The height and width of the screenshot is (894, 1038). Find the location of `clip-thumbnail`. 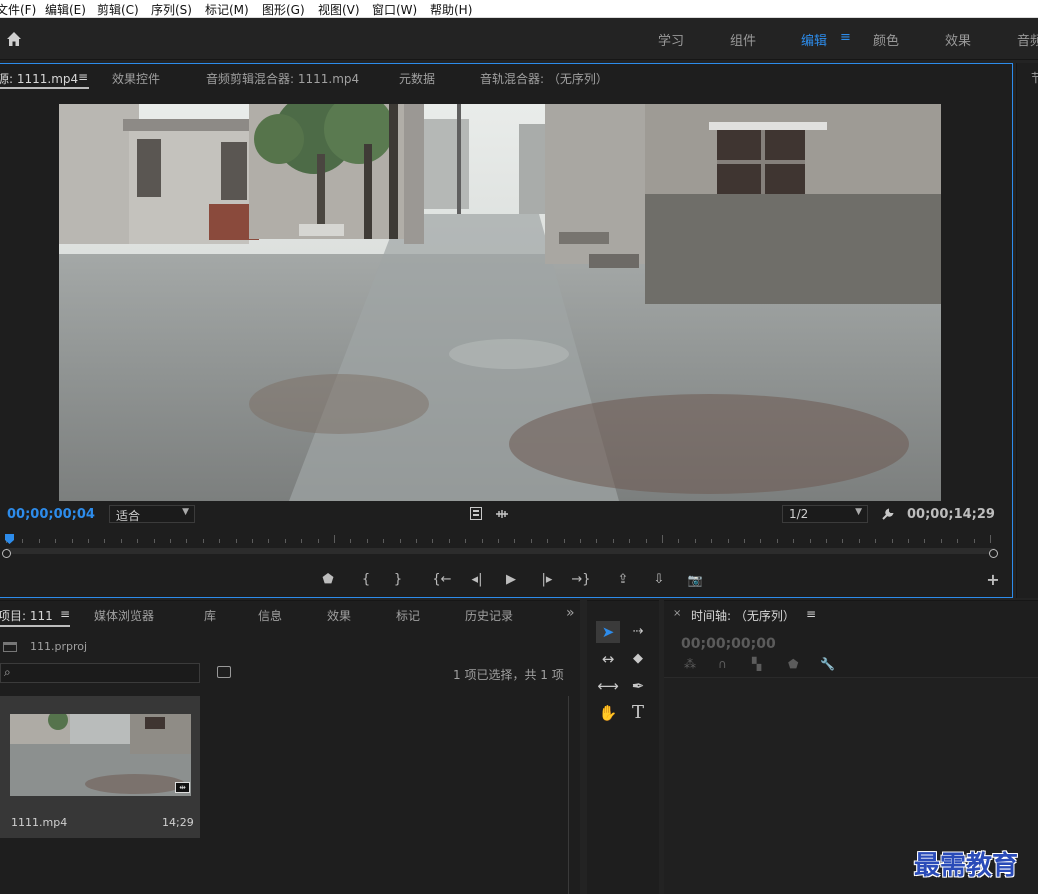

clip-thumbnail is located at coordinates (100, 755).